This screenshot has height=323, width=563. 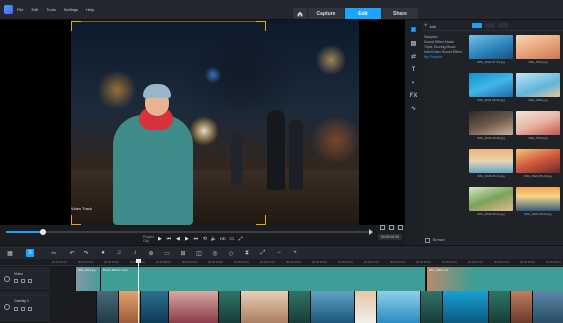 I want to click on library-thumbnail: IMG_2024-07-01.jpg, so click(x=491, y=50).